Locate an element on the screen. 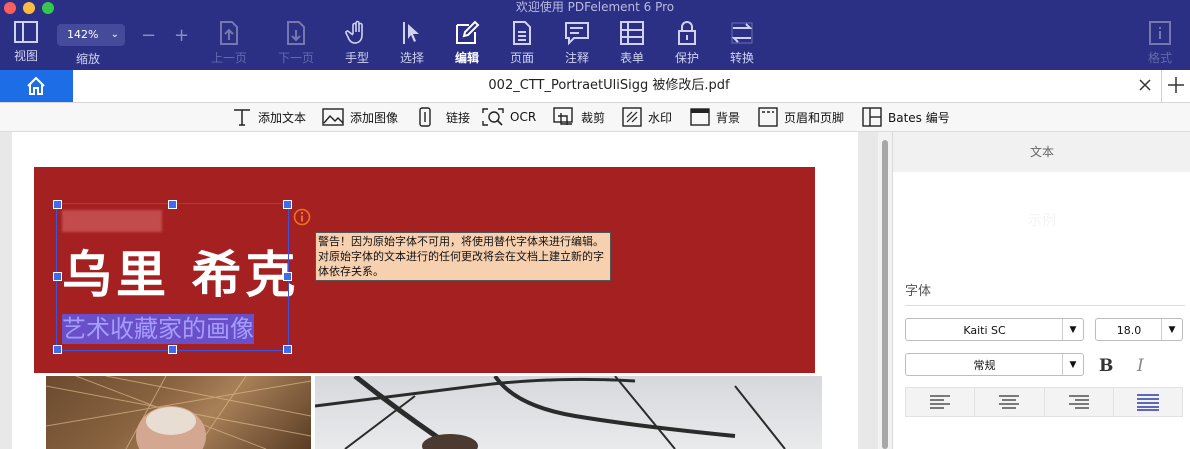 Image resolution: width=1190 pixels, height=449 pixels. edit-tool-button: 编辑 is located at coordinates (467, 43).